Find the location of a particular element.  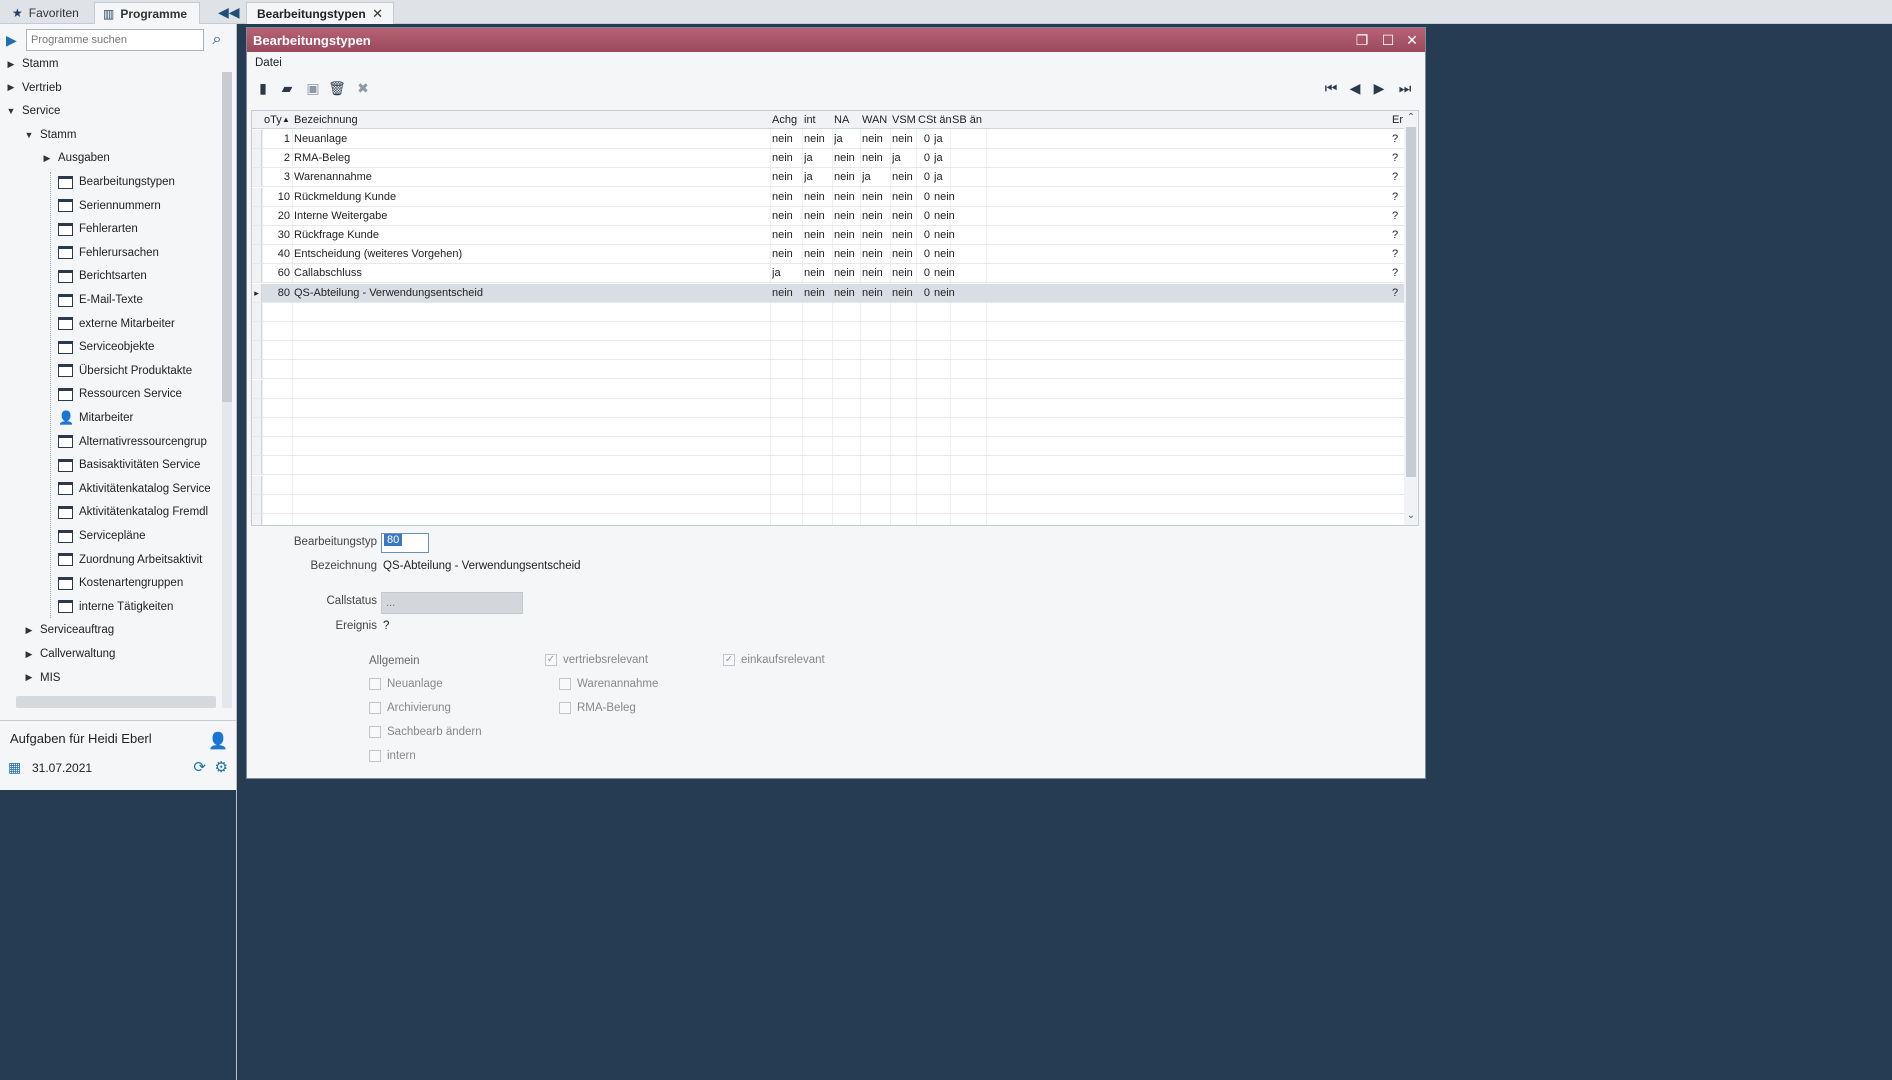

table-cell: 60 is located at coordinates (276, 273).